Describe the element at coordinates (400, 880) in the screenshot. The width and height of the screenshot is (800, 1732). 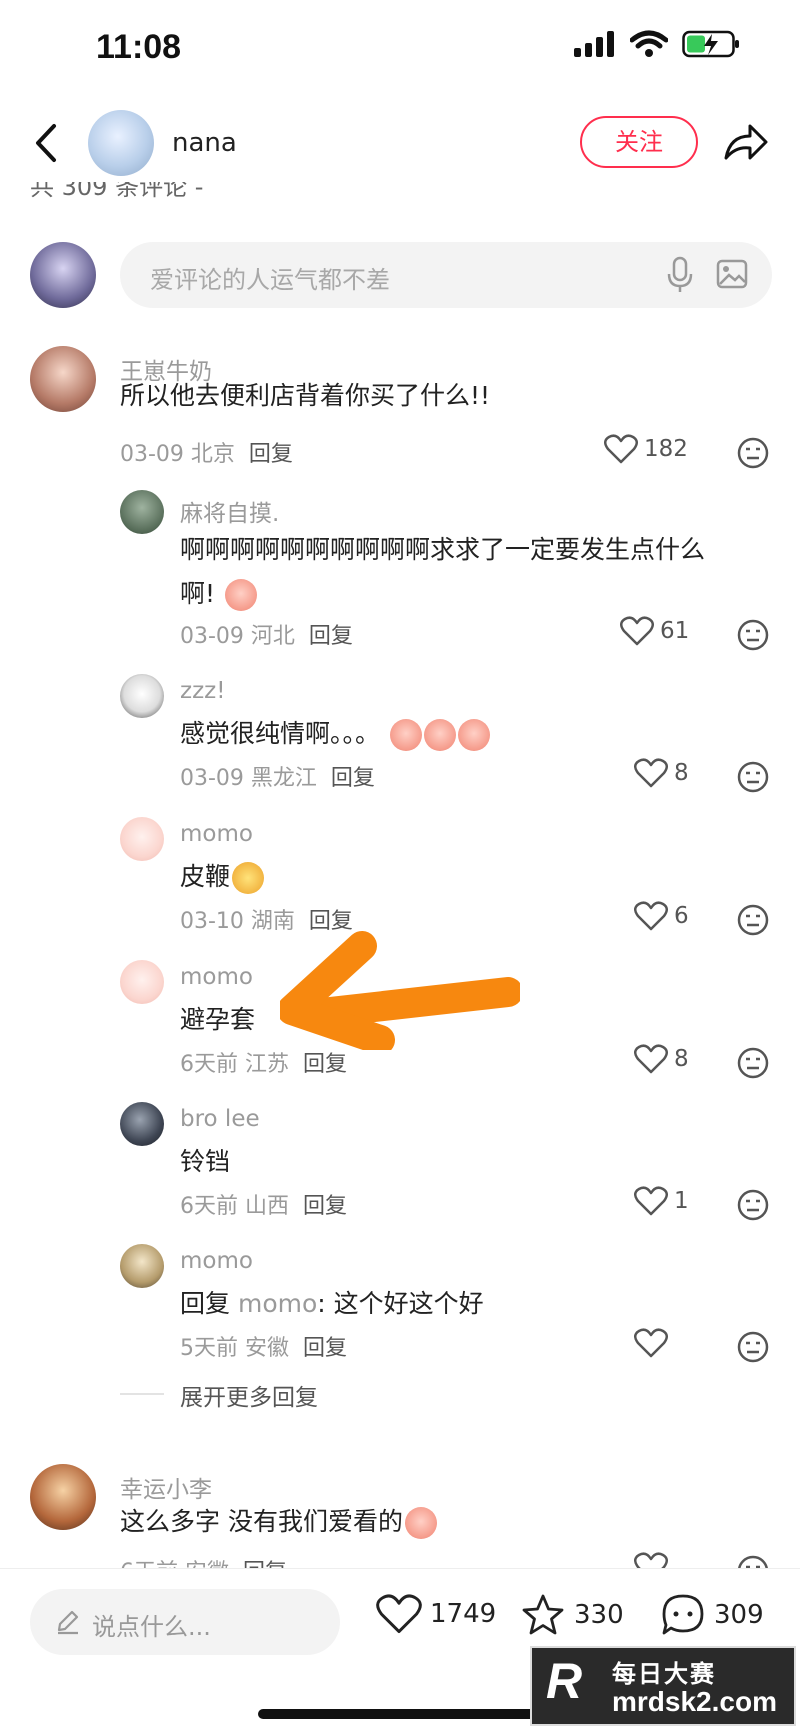
I see `reply-item: momo 皮鞭 03-10 湖南 回复 6` at that location.